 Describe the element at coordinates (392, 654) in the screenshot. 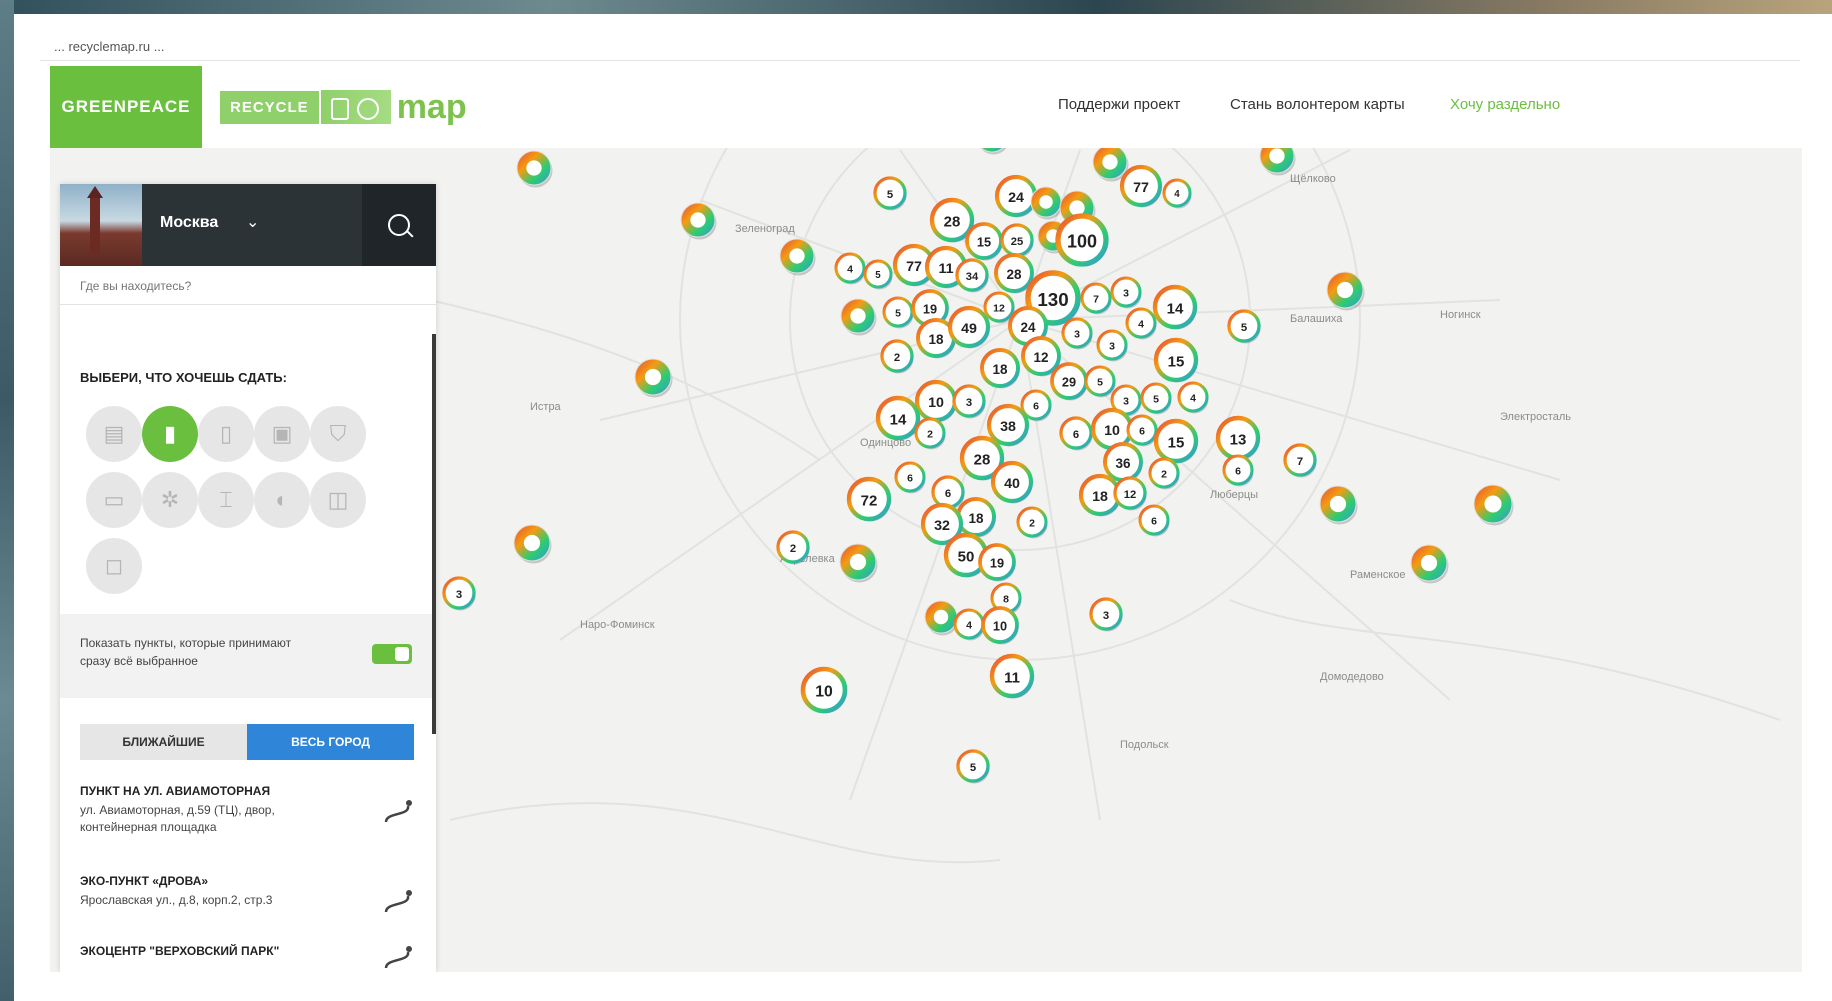

I see `all-selected-toggle` at that location.